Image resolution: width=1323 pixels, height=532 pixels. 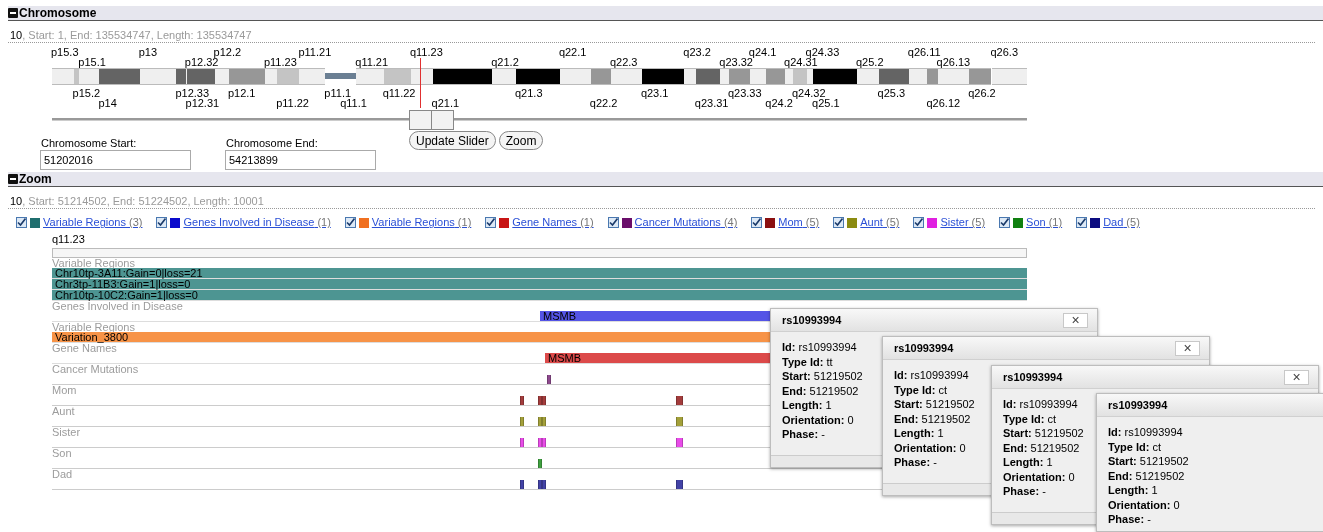 What do you see at coordinates (372, 62) in the screenshot?
I see `band-label: q11.21` at bounding box center [372, 62].